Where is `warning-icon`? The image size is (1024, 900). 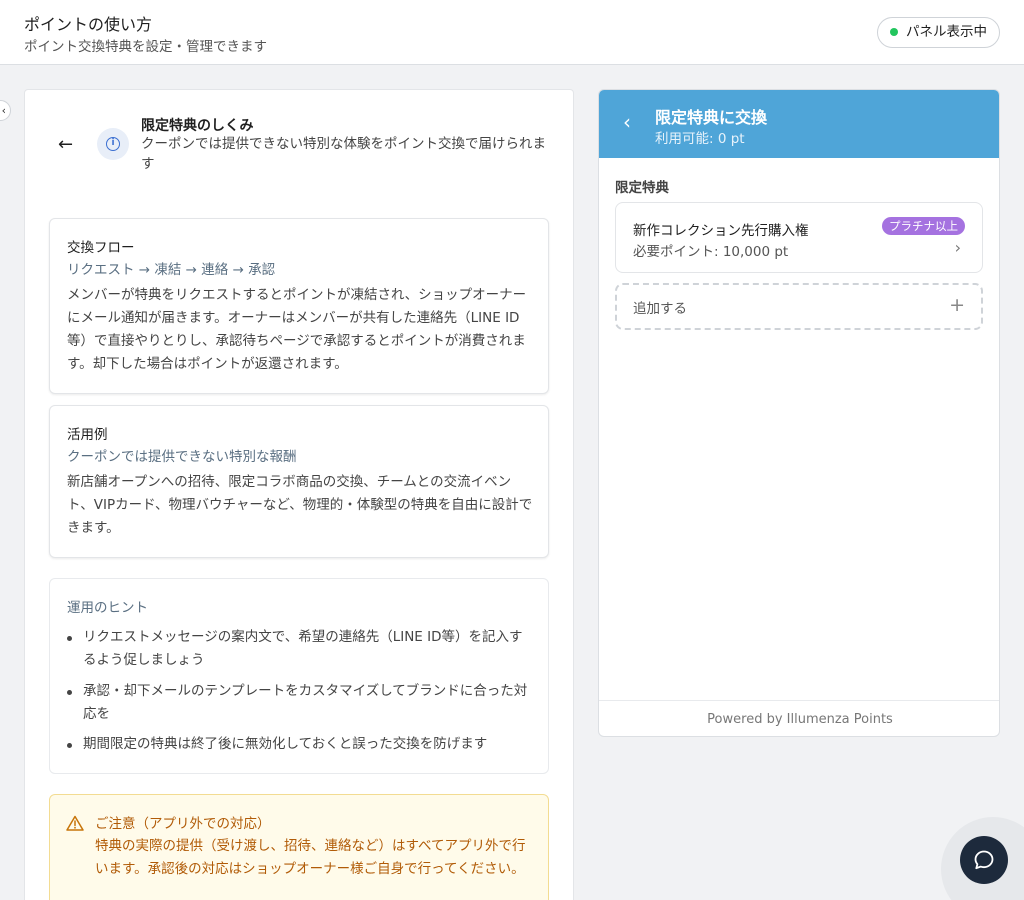 warning-icon is located at coordinates (75, 823).